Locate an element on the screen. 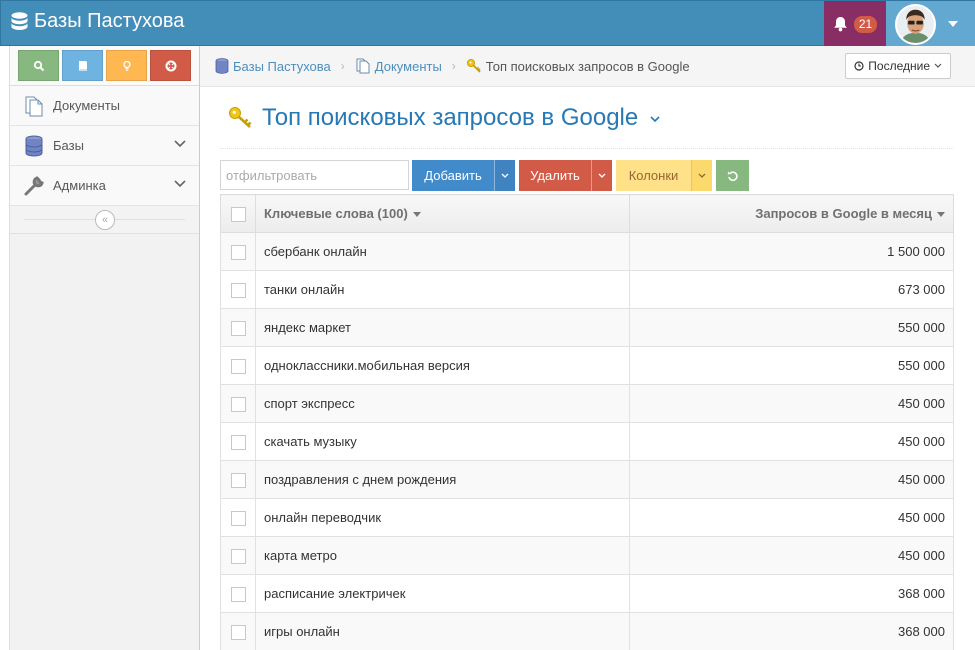 The width and height of the screenshot is (975, 650). double-chevron-left-icon: « is located at coordinates (105, 220).